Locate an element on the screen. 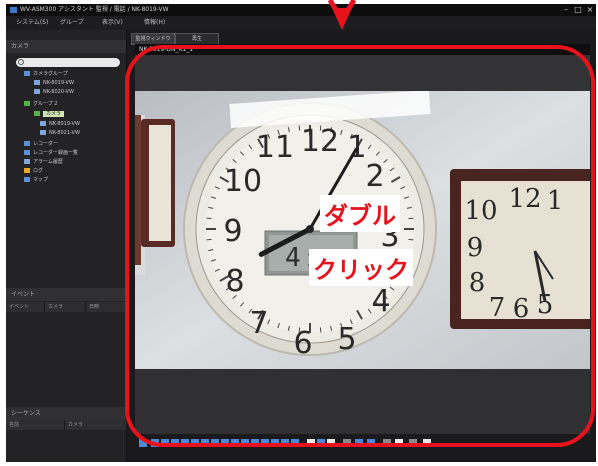  recorder-icon is located at coordinates (27, 143).